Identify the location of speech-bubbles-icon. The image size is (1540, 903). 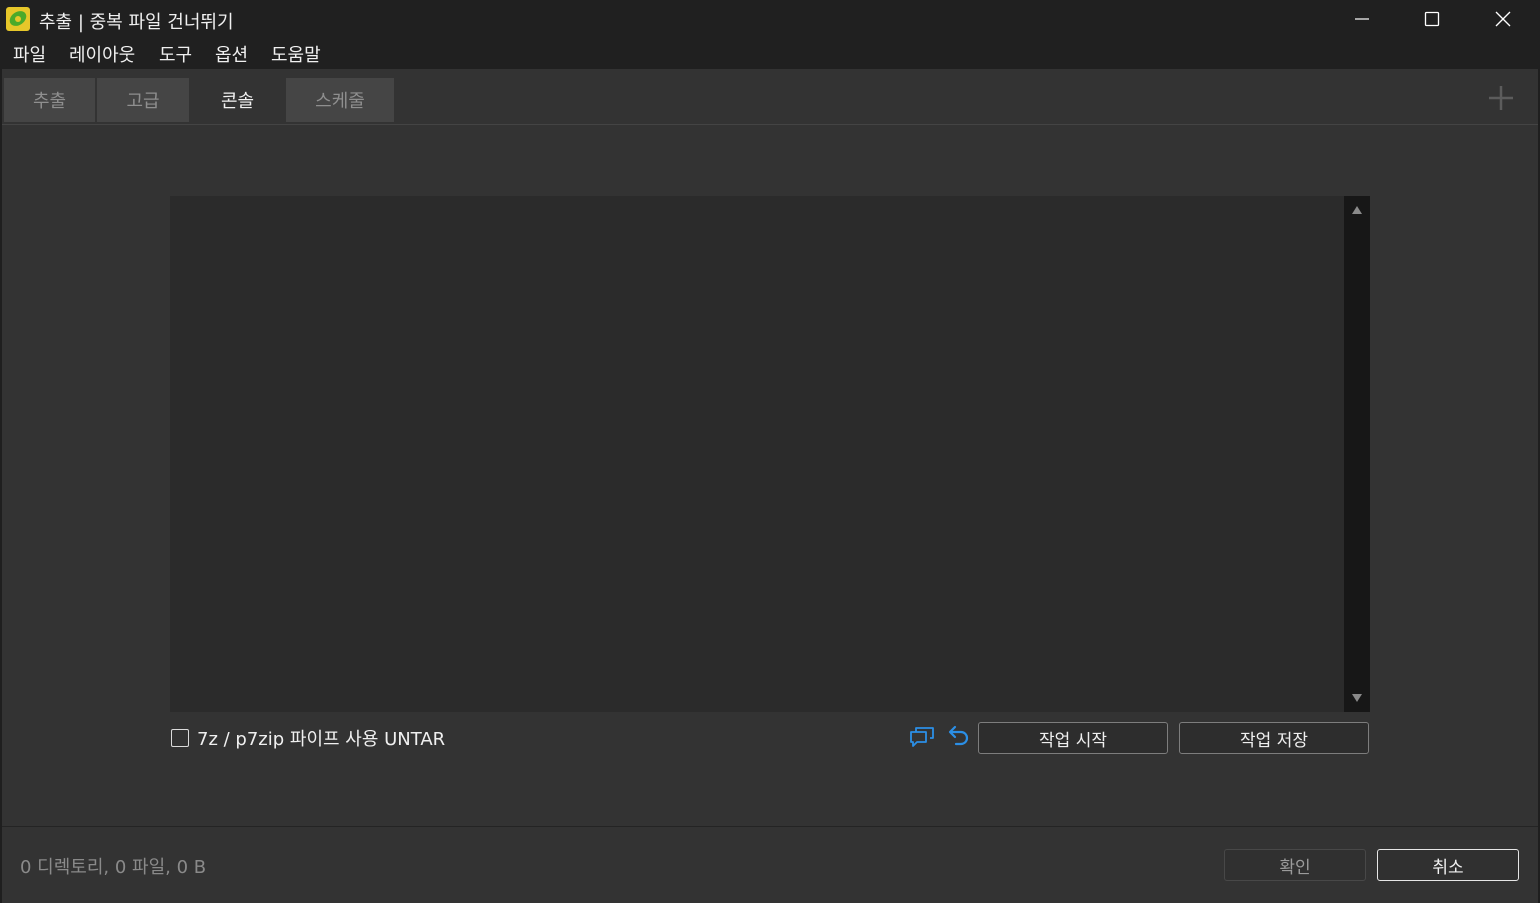
(922, 737).